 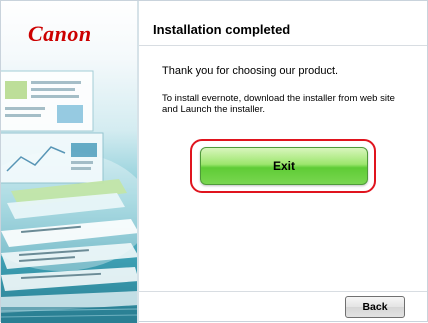 What do you see at coordinates (283, 291) in the screenshot?
I see `footer-divider` at bounding box center [283, 291].